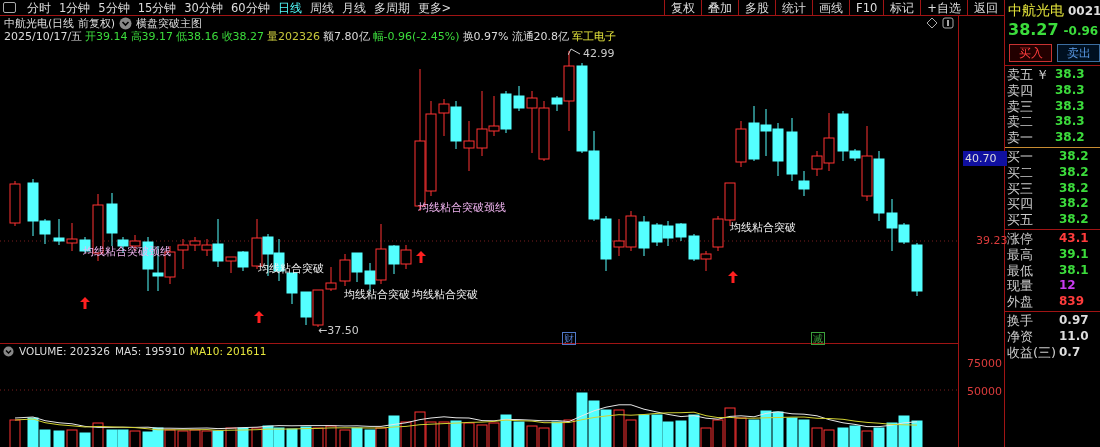 This screenshot has height=447, width=1100. What do you see at coordinates (948, 23) in the screenshot?
I see `toggle-icon` at bounding box center [948, 23].